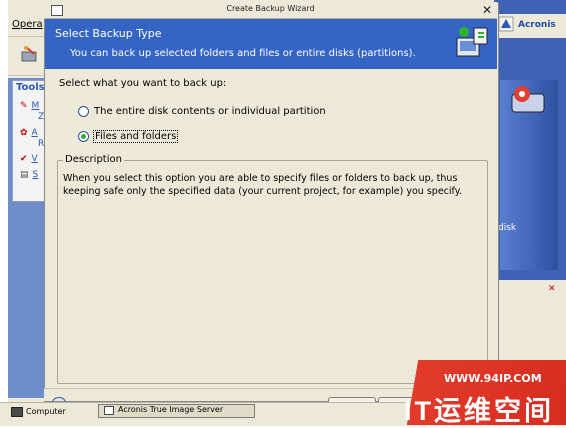 The width and height of the screenshot is (566, 428). Describe the element at coordinates (171, 409) in the screenshot. I see `taskbar-task-label: Acronis True Image Server` at that location.